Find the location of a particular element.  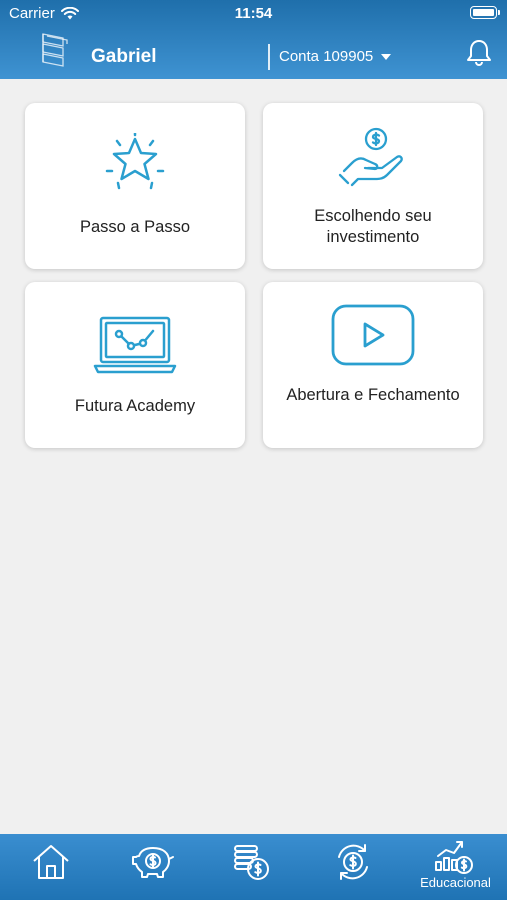

tab-coins is located at coordinates (252, 867).